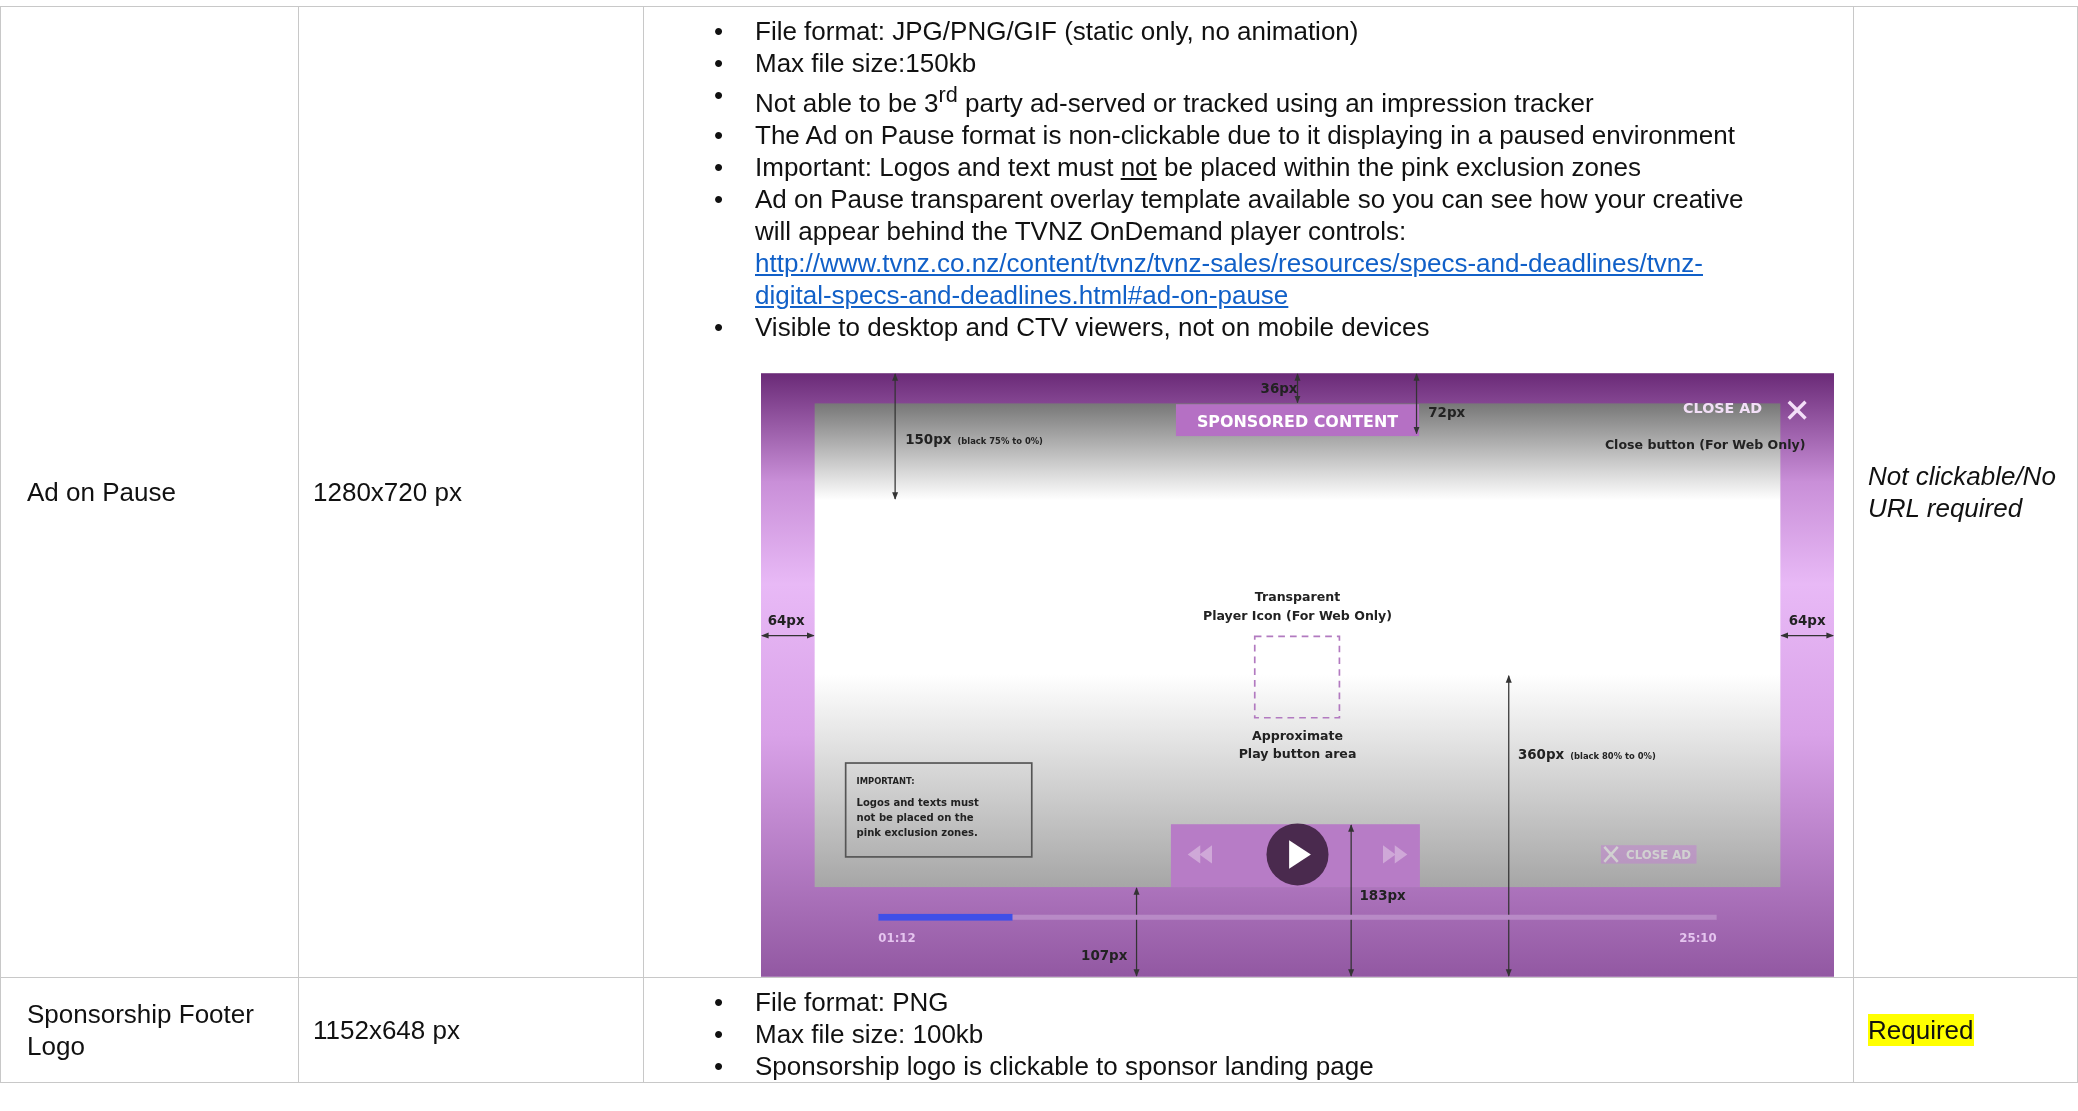 Image resolution: width=2078 pixels, height=1111 pixels. What do you see at coordinates (1648, 854) in the screenshot?
I see `close-ad-button-drawing: CLOSE AD` at bounding box center [1648, 854].